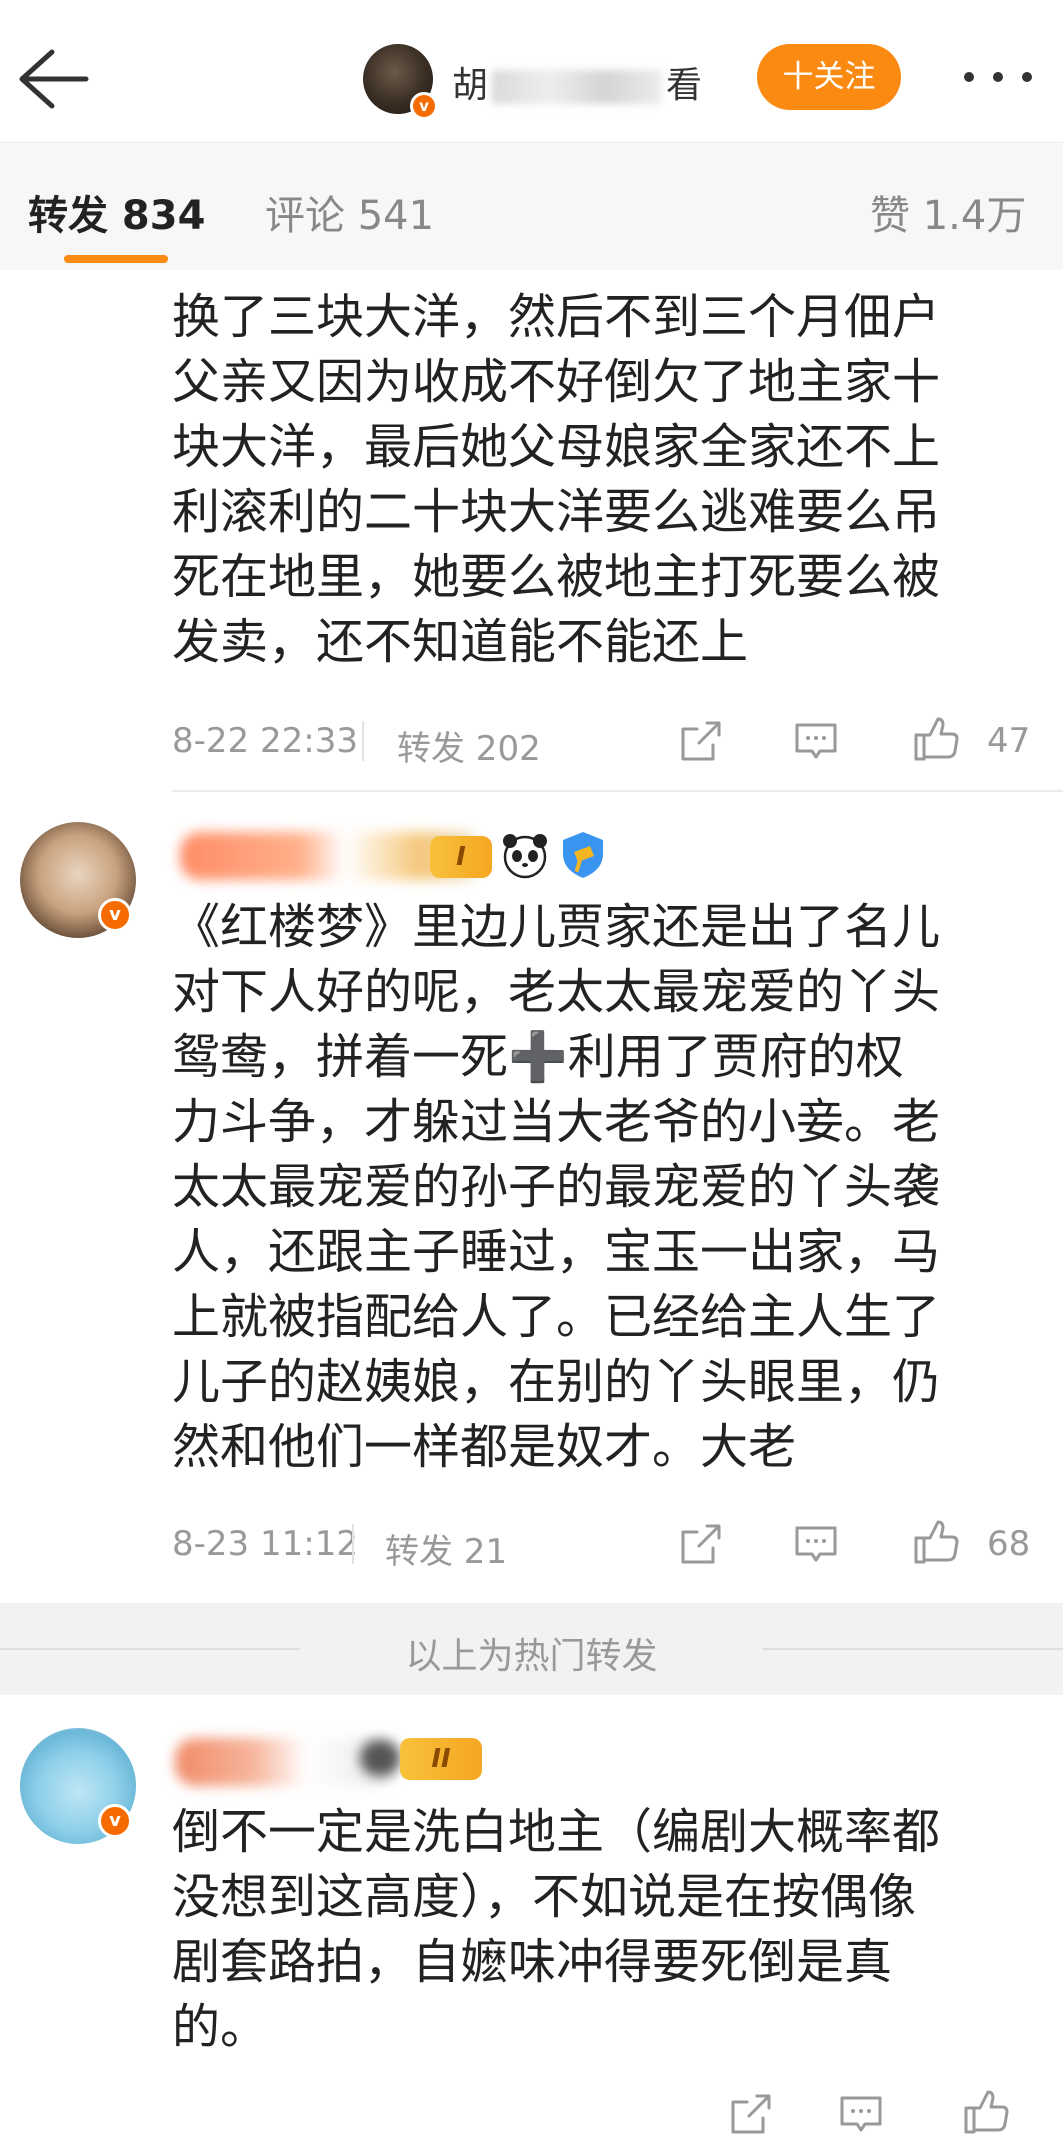  I want to click on tab-bar: 转发 834 评论 541 赞 1.4万, so click(531, 206).